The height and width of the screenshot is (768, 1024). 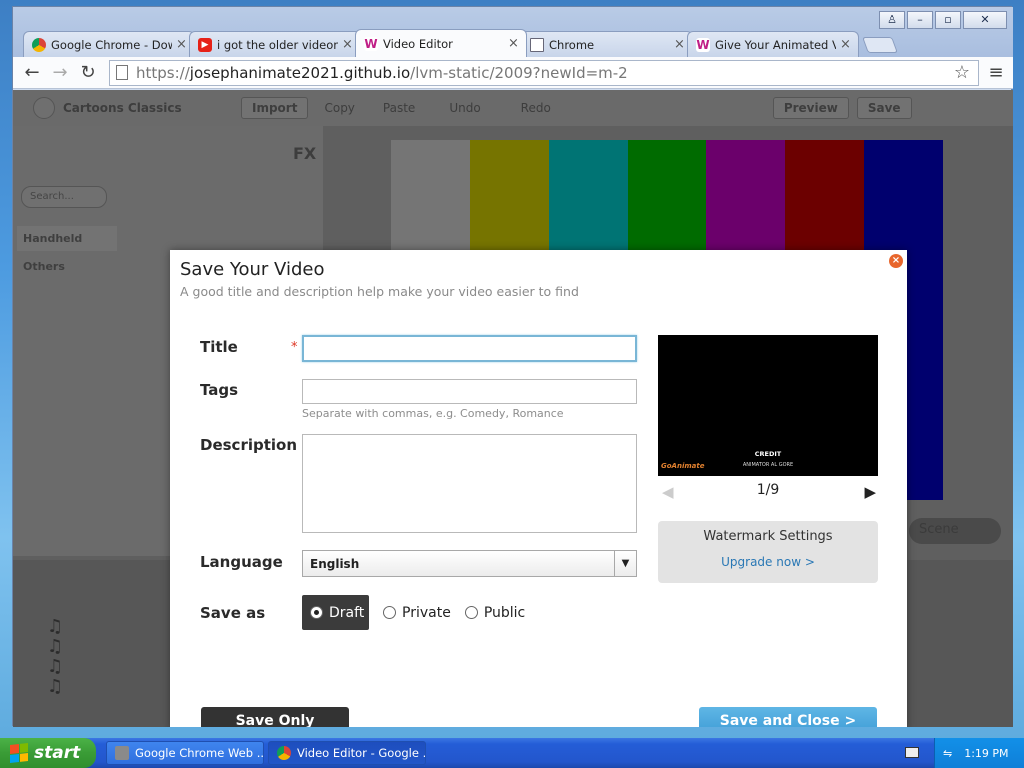 What do you see at coordinates (111, 44) in the screenshot?
I see `tab-label: Google Chrome - Downlo` at bounding box center [111, 44].